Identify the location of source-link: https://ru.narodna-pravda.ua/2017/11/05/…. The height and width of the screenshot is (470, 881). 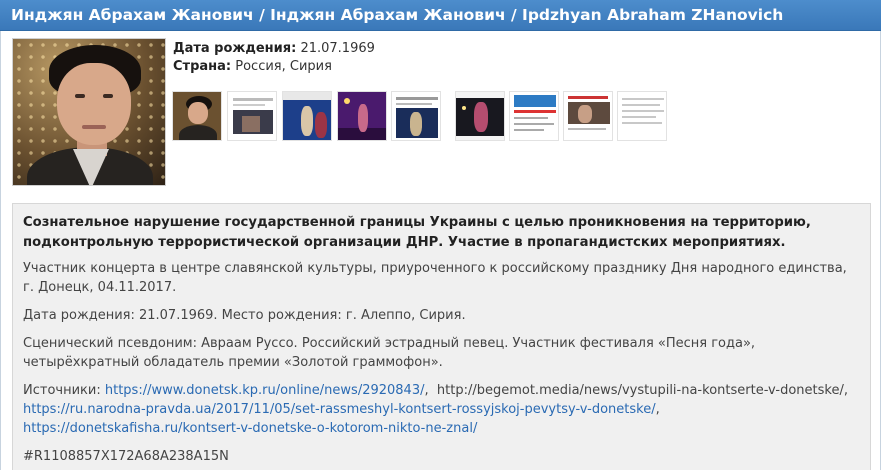
(339, 409).